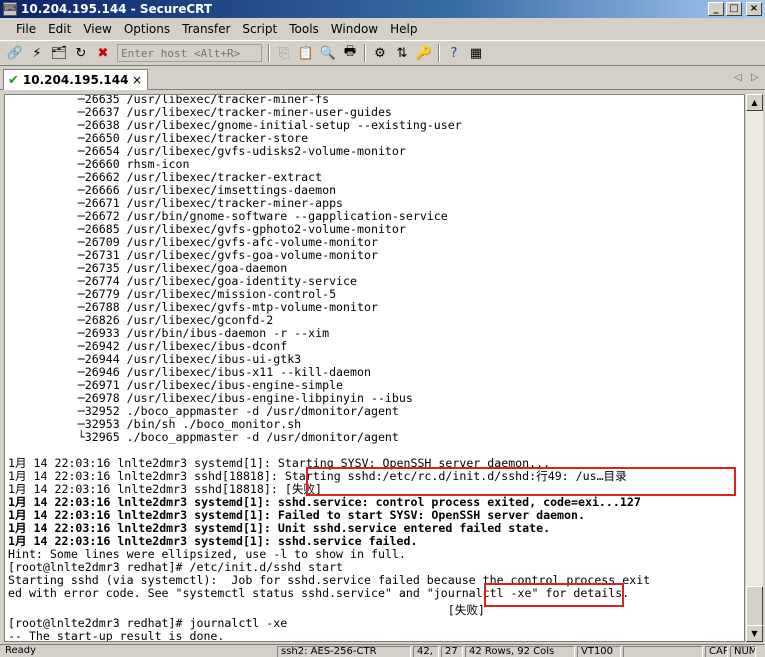 This screenshot has width=765, height=657. I want to click on keymap-icon: ▦, so click(476, 53).